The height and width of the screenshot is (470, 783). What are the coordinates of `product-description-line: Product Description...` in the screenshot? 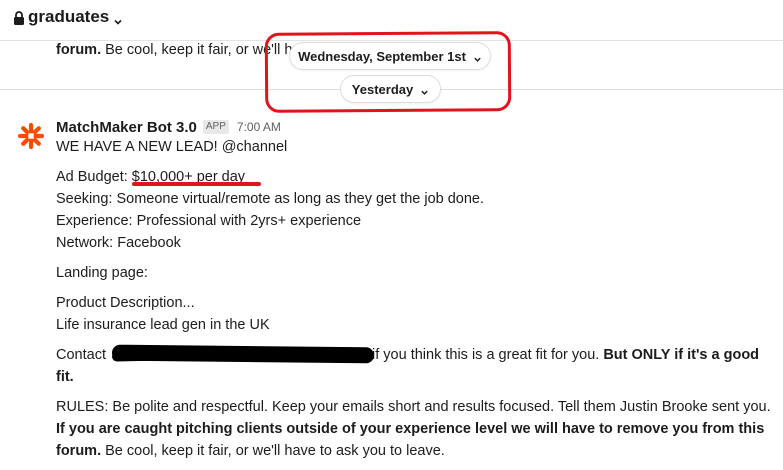 It's located at (125, 303).